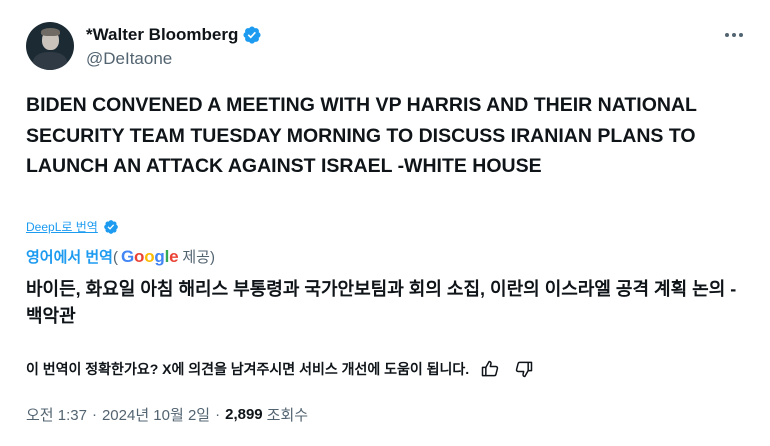 This screenshot has width=770, height=446. I want to click on views-label: 조회수, so click(287, 415).